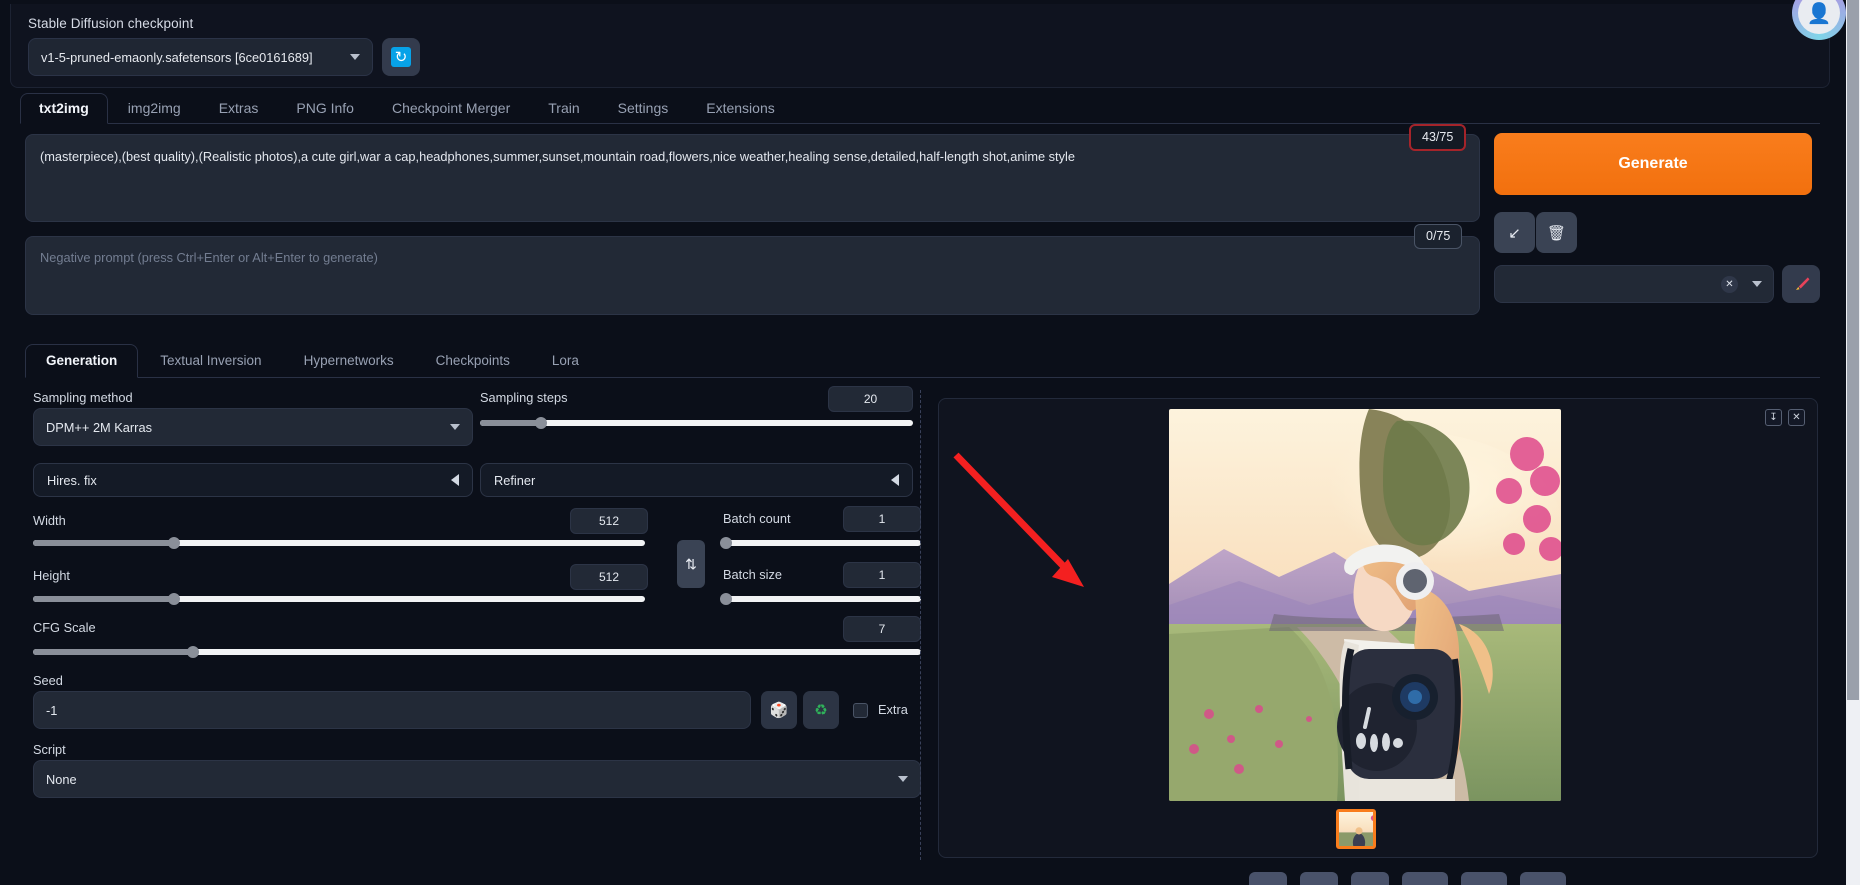 This screenshot has width=1860, height=885. Describe the element at coordinates (61, 779) in the screenshot. I see `script-value: None` at that location.